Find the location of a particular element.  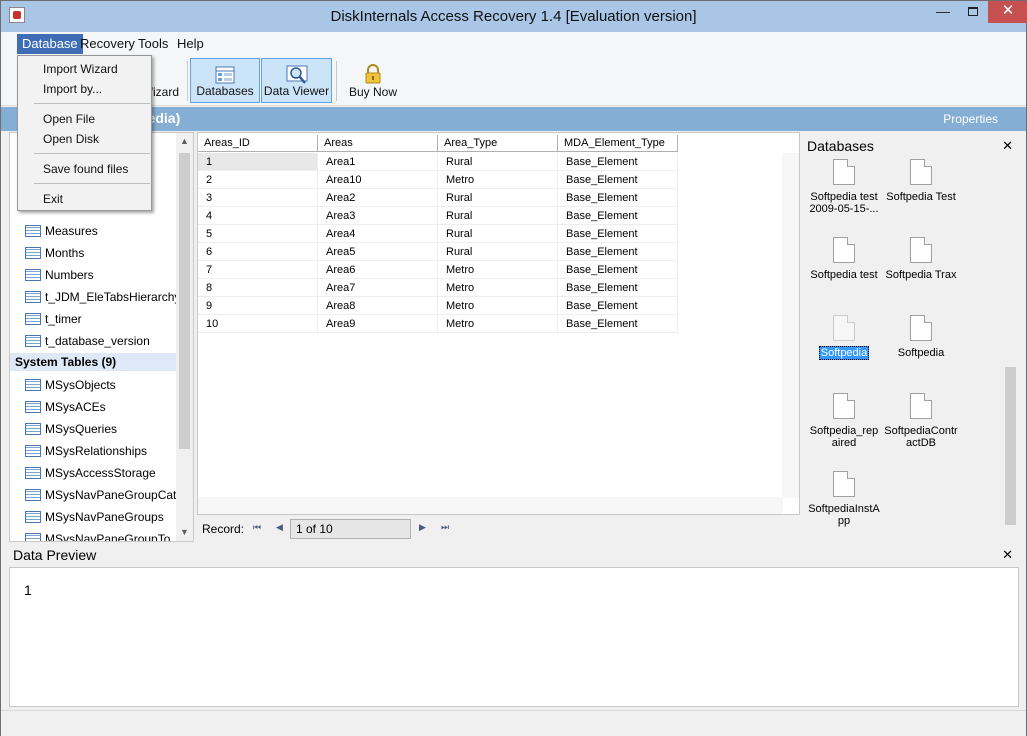

tree-item: t_timer is located at coordinates (94, 319).